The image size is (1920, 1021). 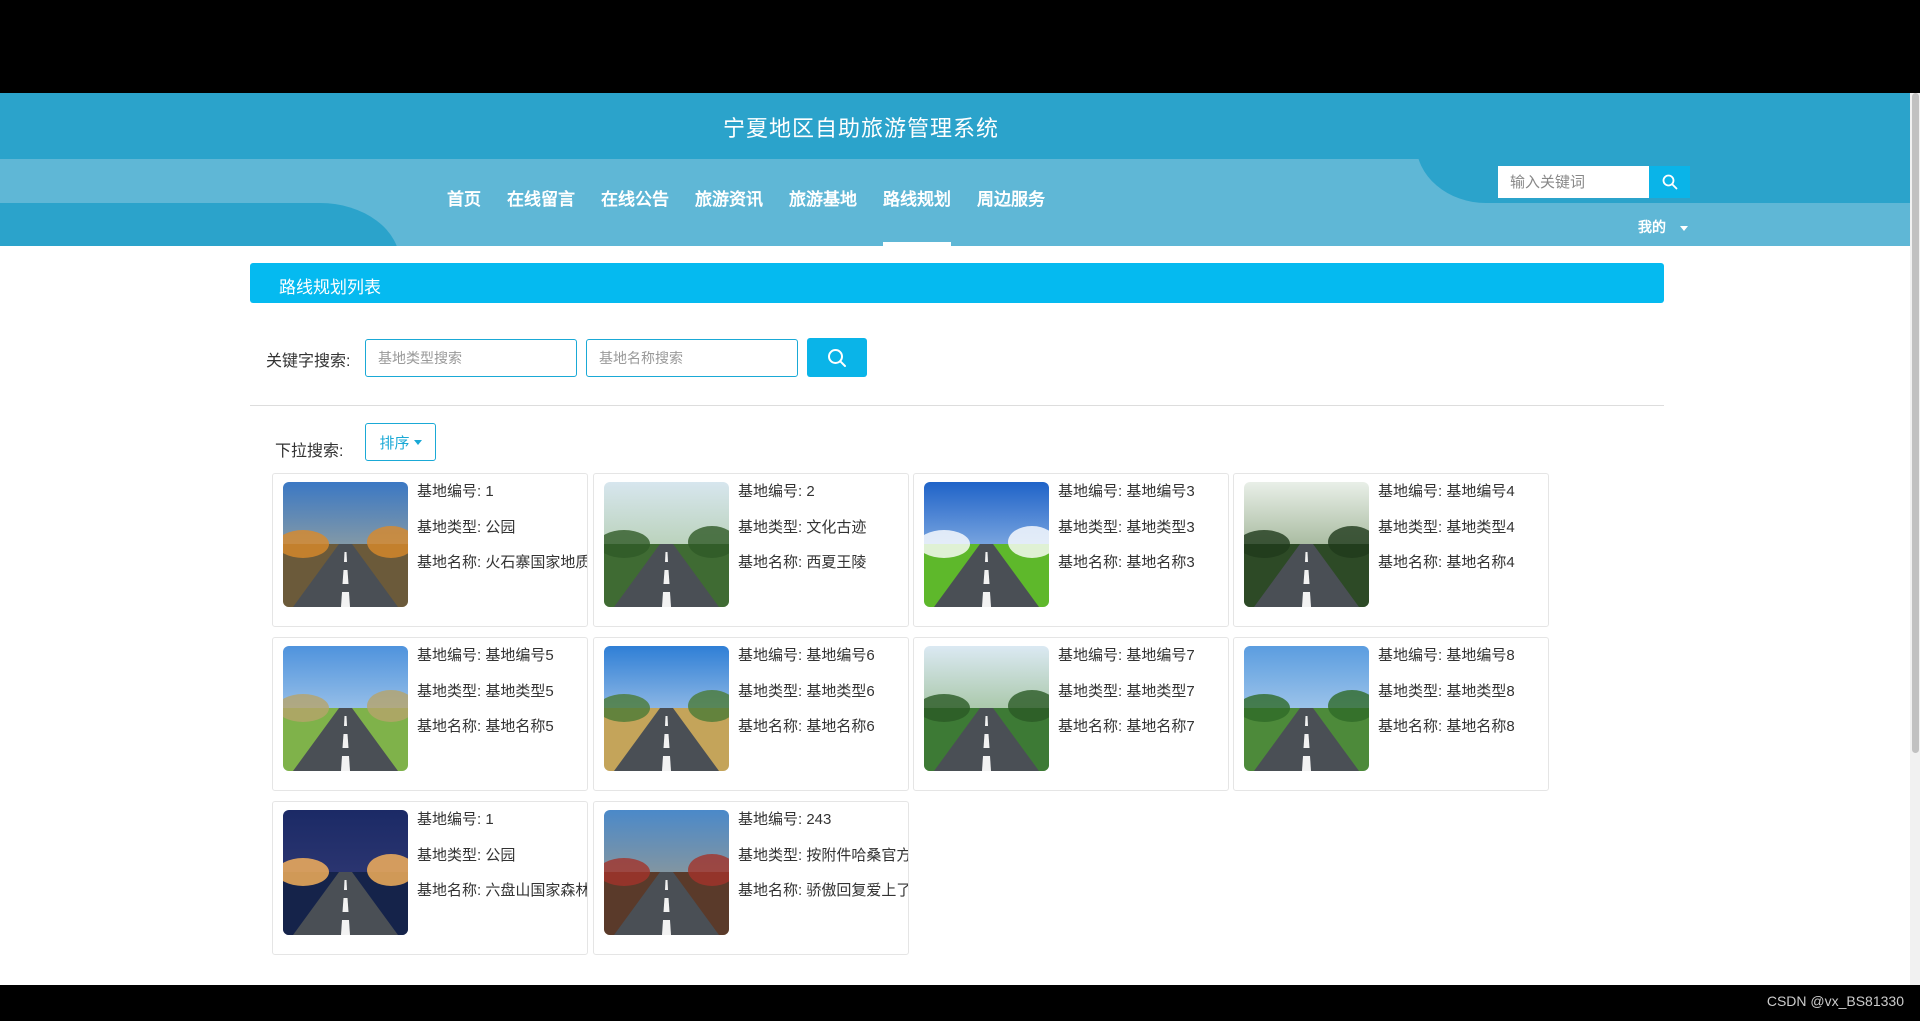 What do you see at coordinates (1446, 726) in the screenshot?
I see `base-name: 基地名称: 基地名称8` at bounding box center [1446, 726].